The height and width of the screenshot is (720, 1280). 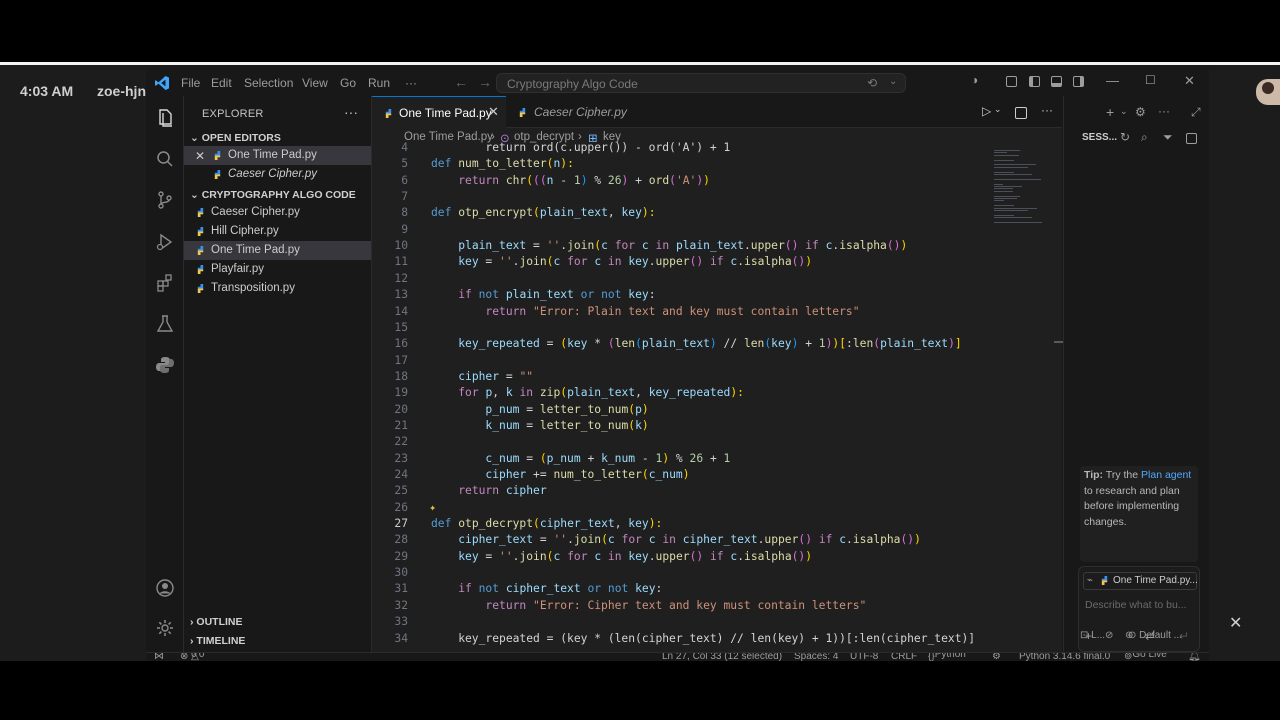 I want to click on code-line: return ord(c.upper()) - ord('A') + 1, so click(x=580, y=147).